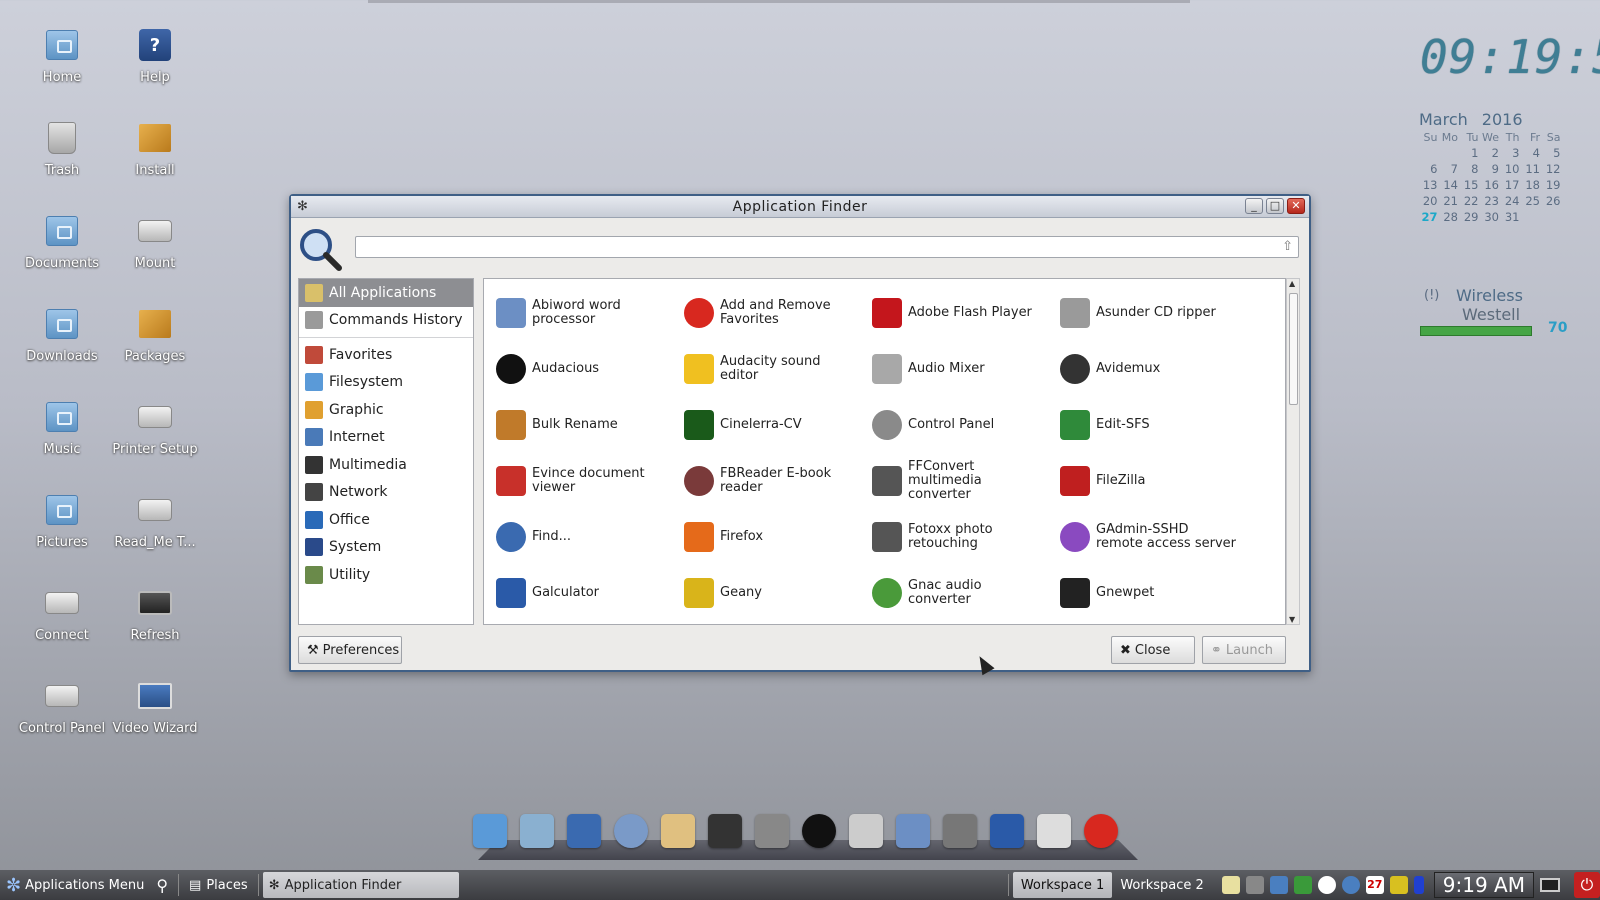 This screenshot has height=900, width=1600. What do you see at coordinates (386, 438) in the screenshot?
I see `category-internet: Internet` at bounding box center [386, 438].